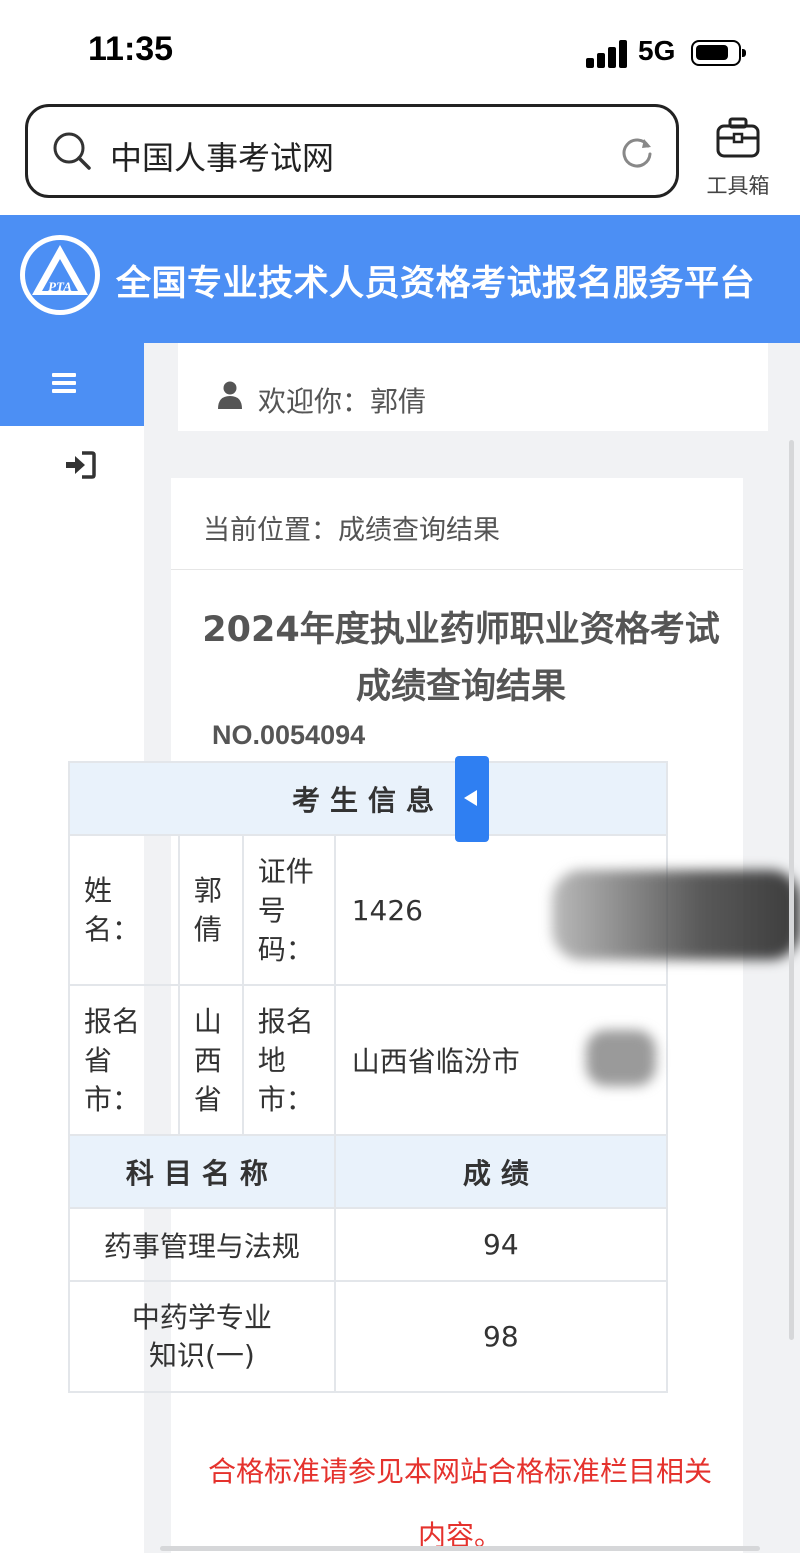 This screenshot has height=1553, width=800. I want to click on login-icon, so click(80, 465).